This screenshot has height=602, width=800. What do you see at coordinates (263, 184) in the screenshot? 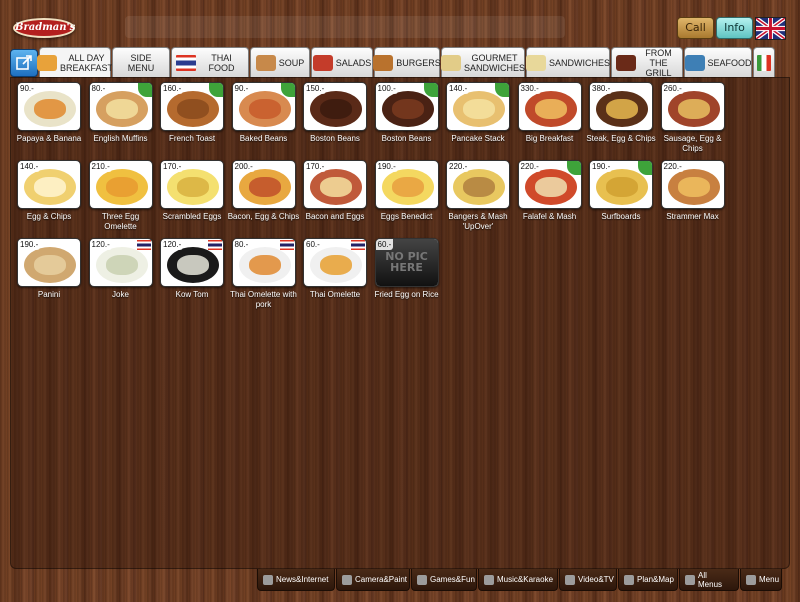
I see `menu-item-photo: 200.-` at bounding box center [263, 184].